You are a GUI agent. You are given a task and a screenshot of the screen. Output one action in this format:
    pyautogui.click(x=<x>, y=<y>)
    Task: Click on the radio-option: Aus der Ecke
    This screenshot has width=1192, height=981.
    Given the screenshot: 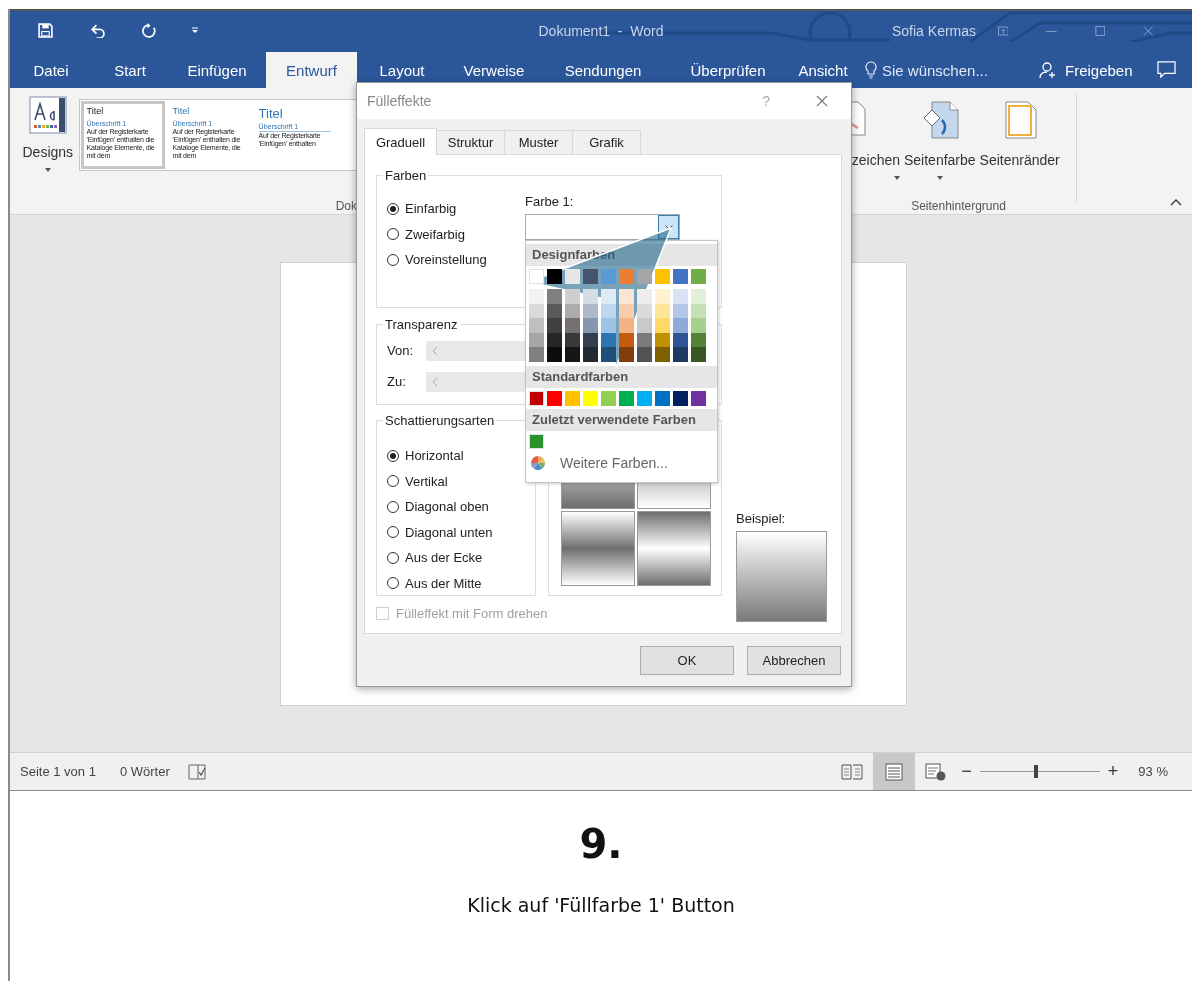 What is the action you would take?
    pyautogui.click(x=456, y=558)
    